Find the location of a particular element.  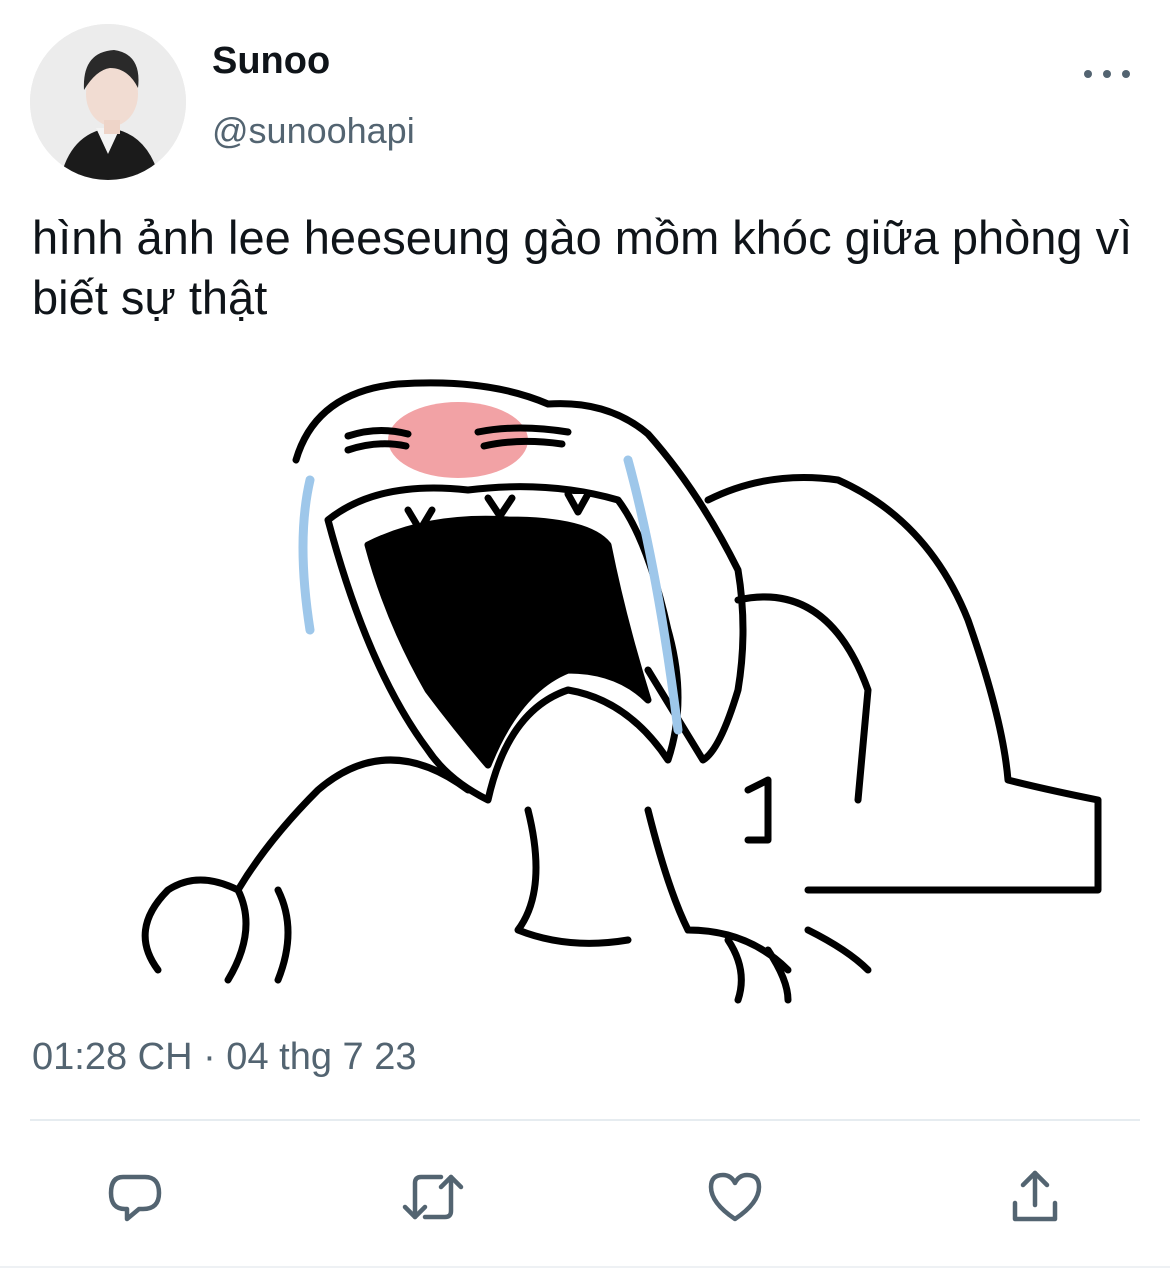

like-button is located at coordinates (735, 1197).